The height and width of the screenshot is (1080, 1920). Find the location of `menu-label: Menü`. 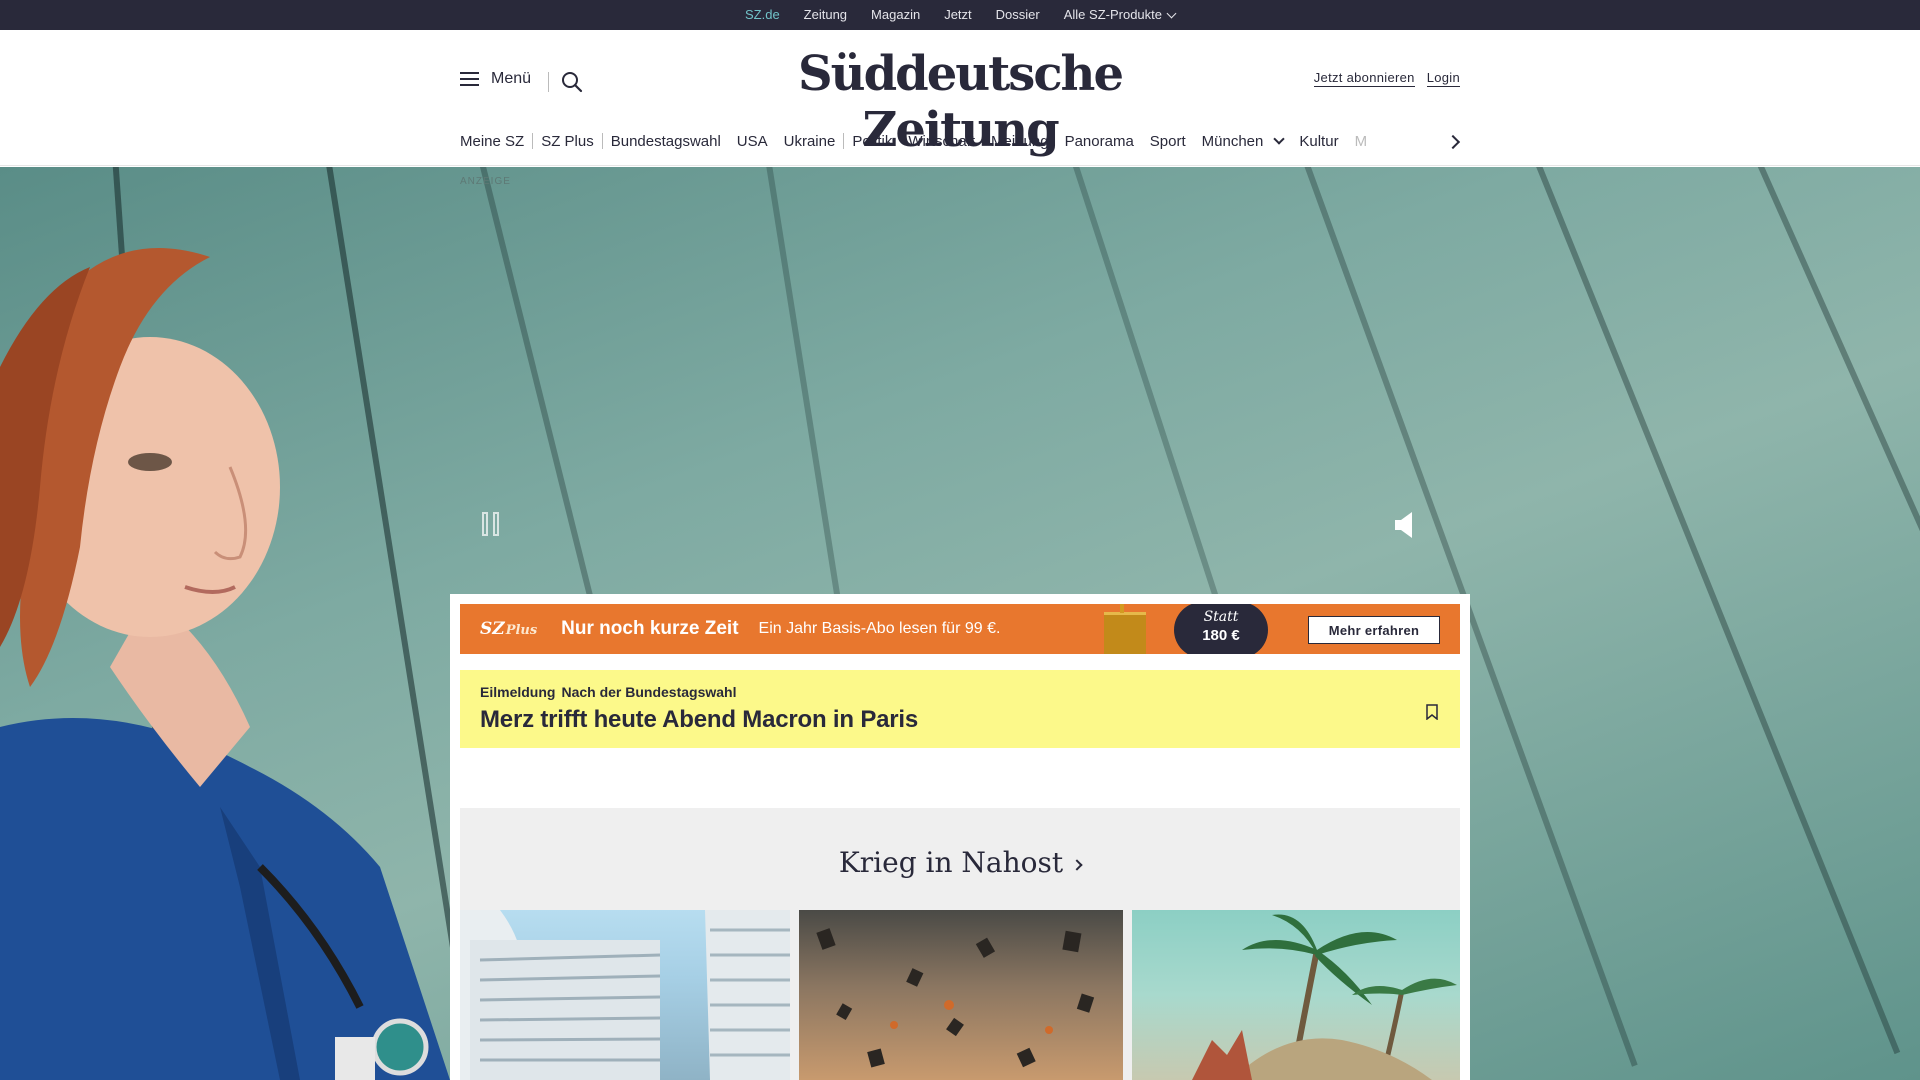

menu-label: Menü is located at coordinates (511, 78).